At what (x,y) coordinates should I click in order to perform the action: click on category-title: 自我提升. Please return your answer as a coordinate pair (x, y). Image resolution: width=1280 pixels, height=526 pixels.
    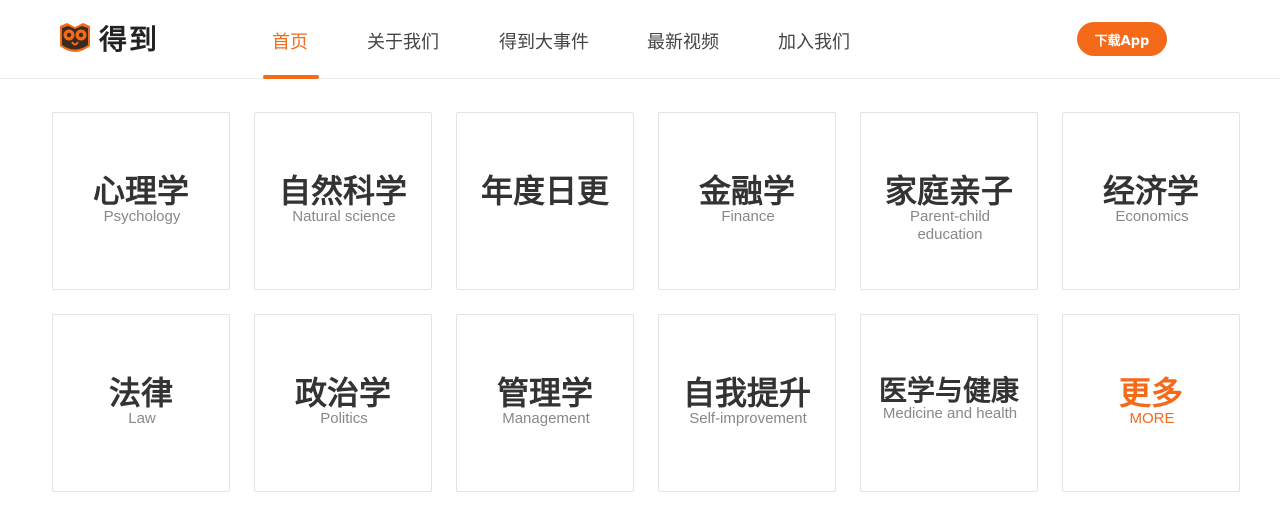
    Looking at the image, I should click on (746, 393).